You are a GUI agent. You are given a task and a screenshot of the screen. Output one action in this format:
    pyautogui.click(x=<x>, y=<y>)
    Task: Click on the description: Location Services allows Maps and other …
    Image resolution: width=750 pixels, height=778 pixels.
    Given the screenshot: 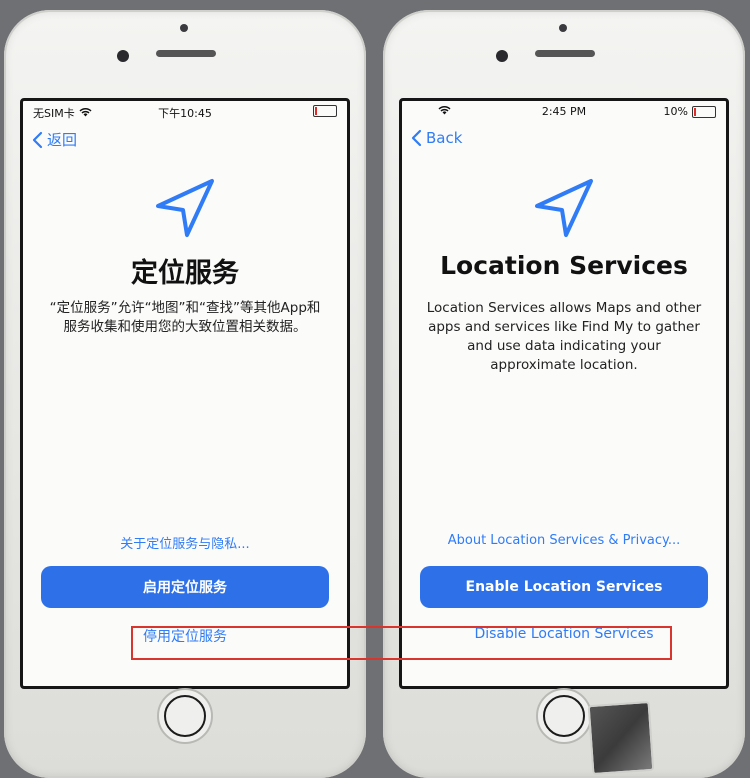 What is the action you would take?
    pyautogui.click(x=564, y=336)
    